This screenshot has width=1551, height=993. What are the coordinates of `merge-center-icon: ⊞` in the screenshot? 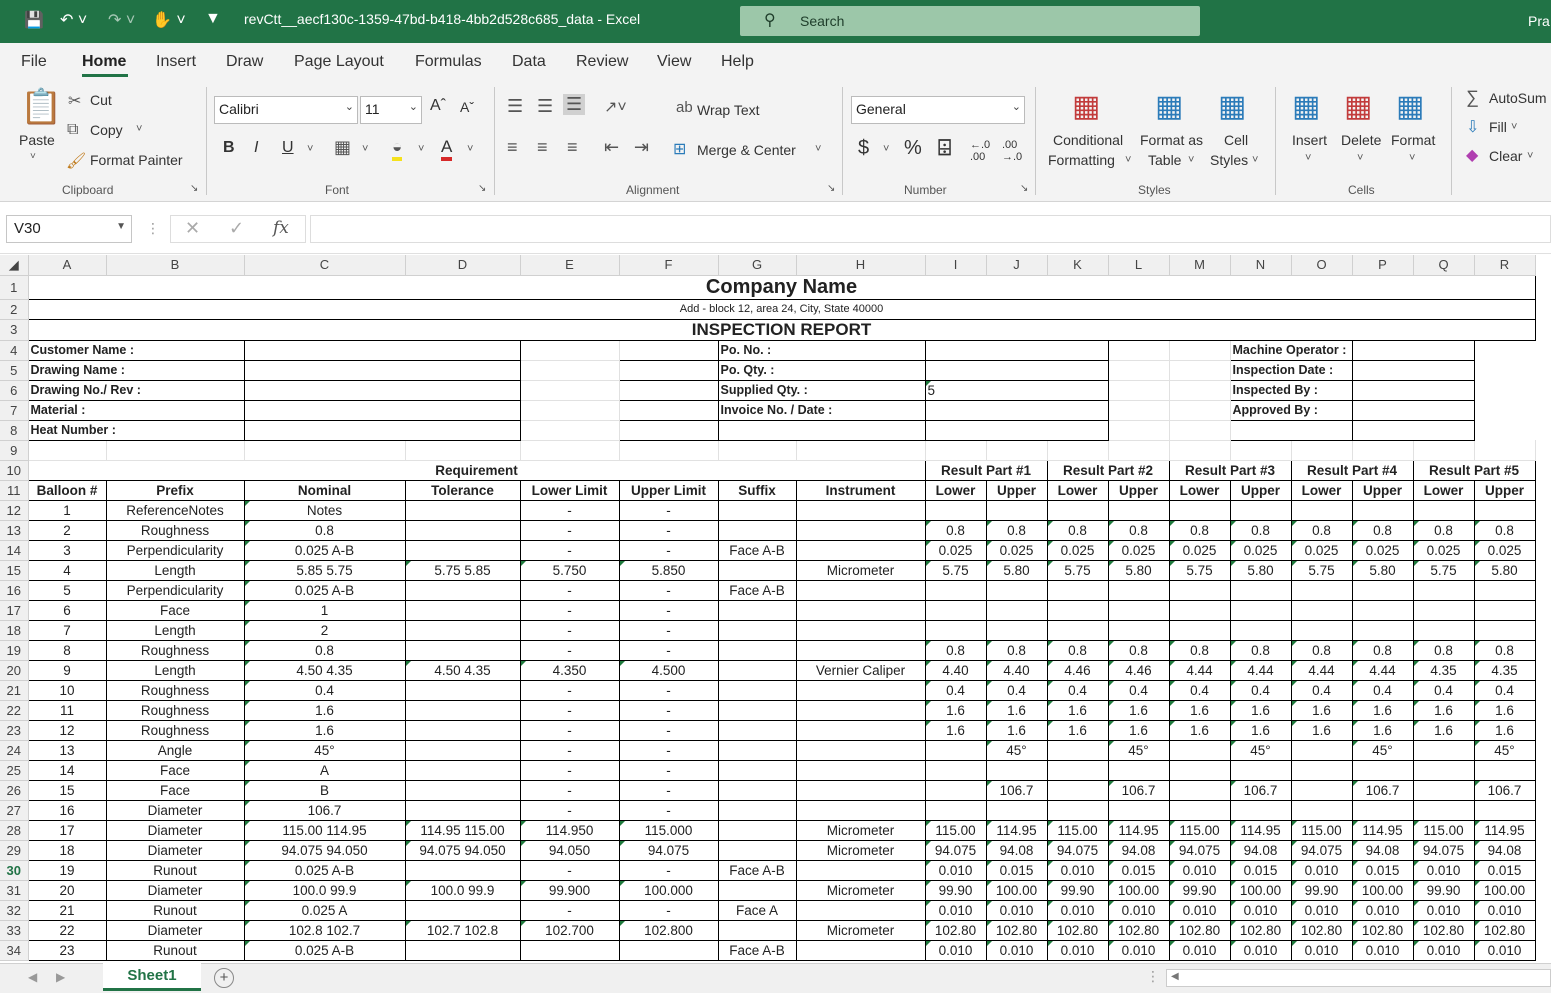 It's located at (679, 149).